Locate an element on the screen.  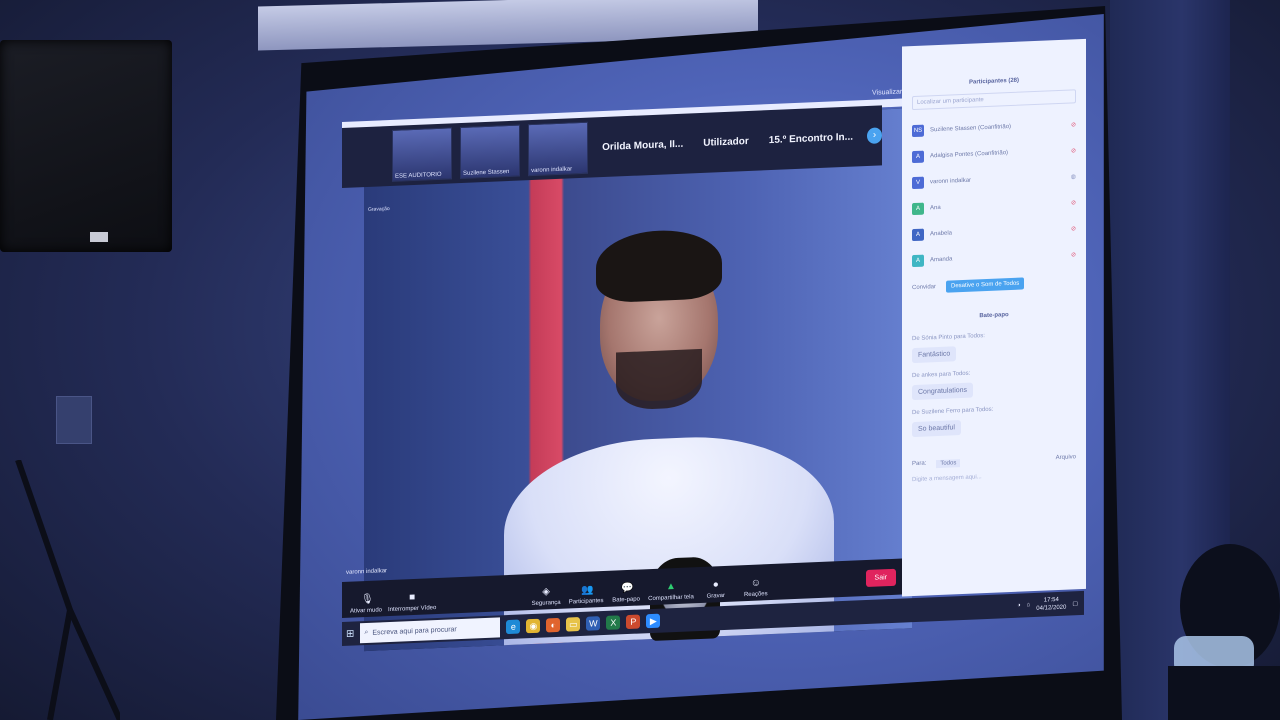
record-button: ● Gravar is located at coordinates (716, 590).